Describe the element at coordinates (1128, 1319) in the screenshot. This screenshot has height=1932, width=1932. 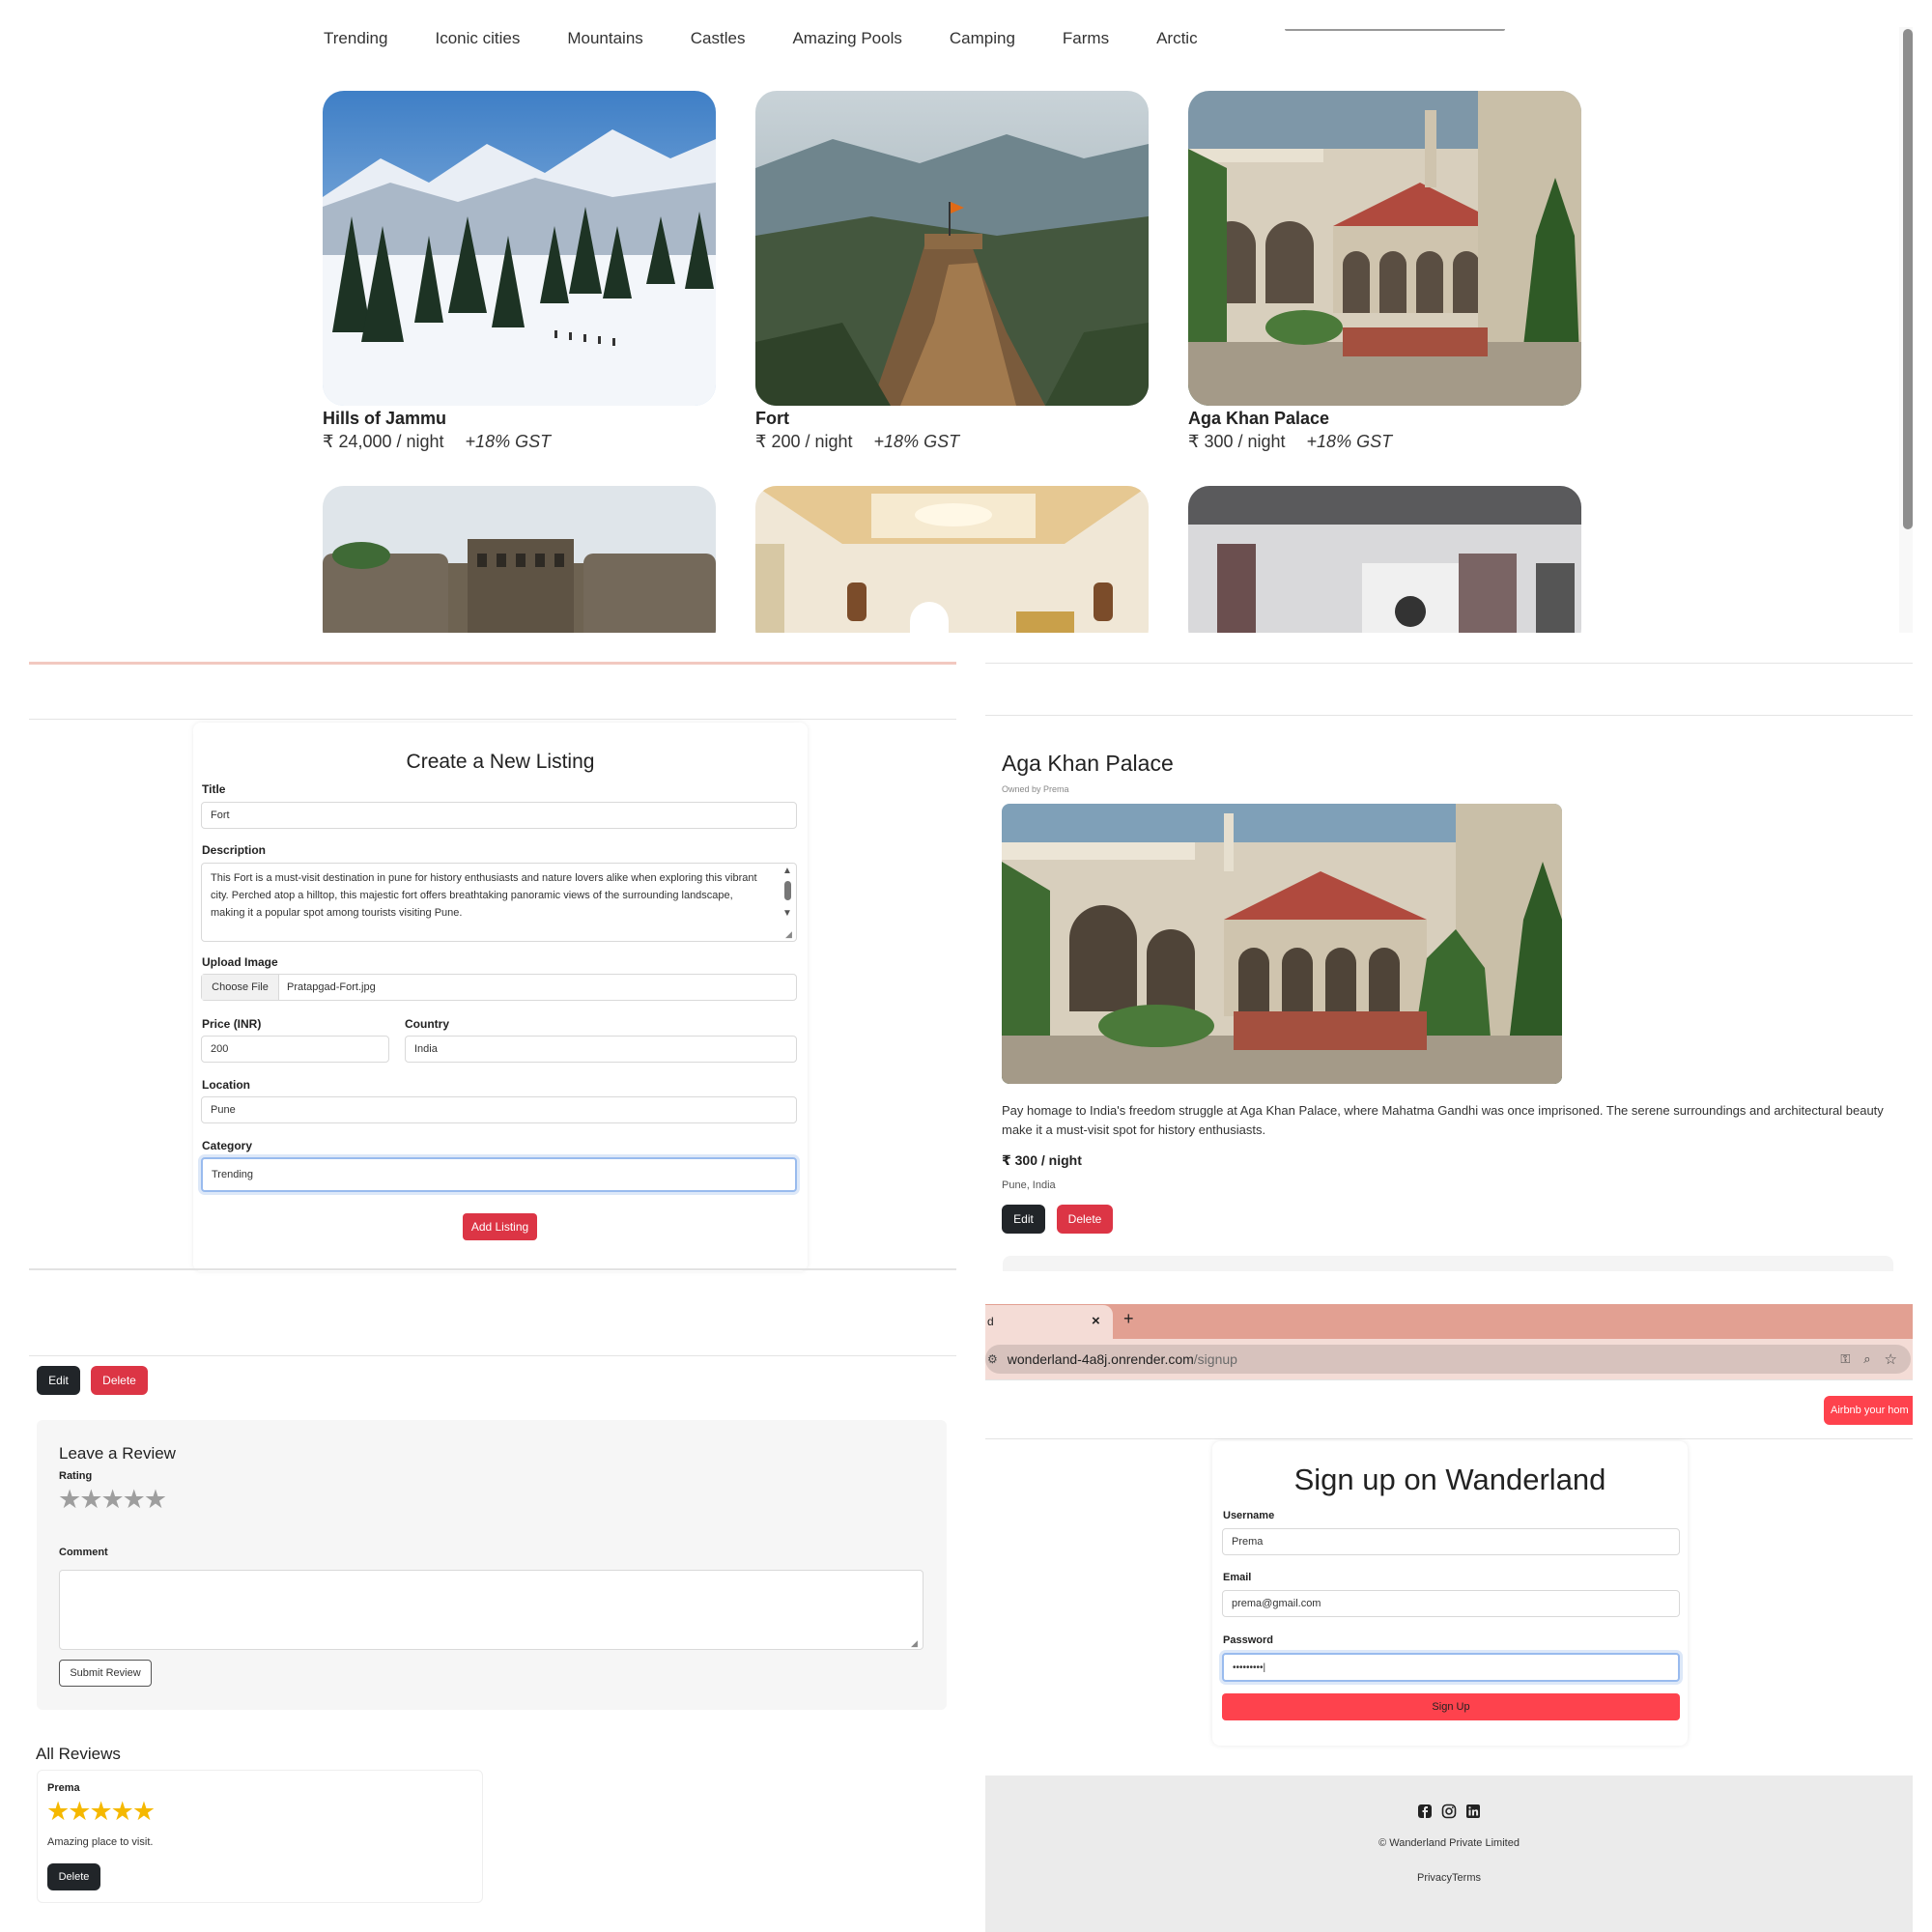
I see `new-tab-icon: +` at that location.